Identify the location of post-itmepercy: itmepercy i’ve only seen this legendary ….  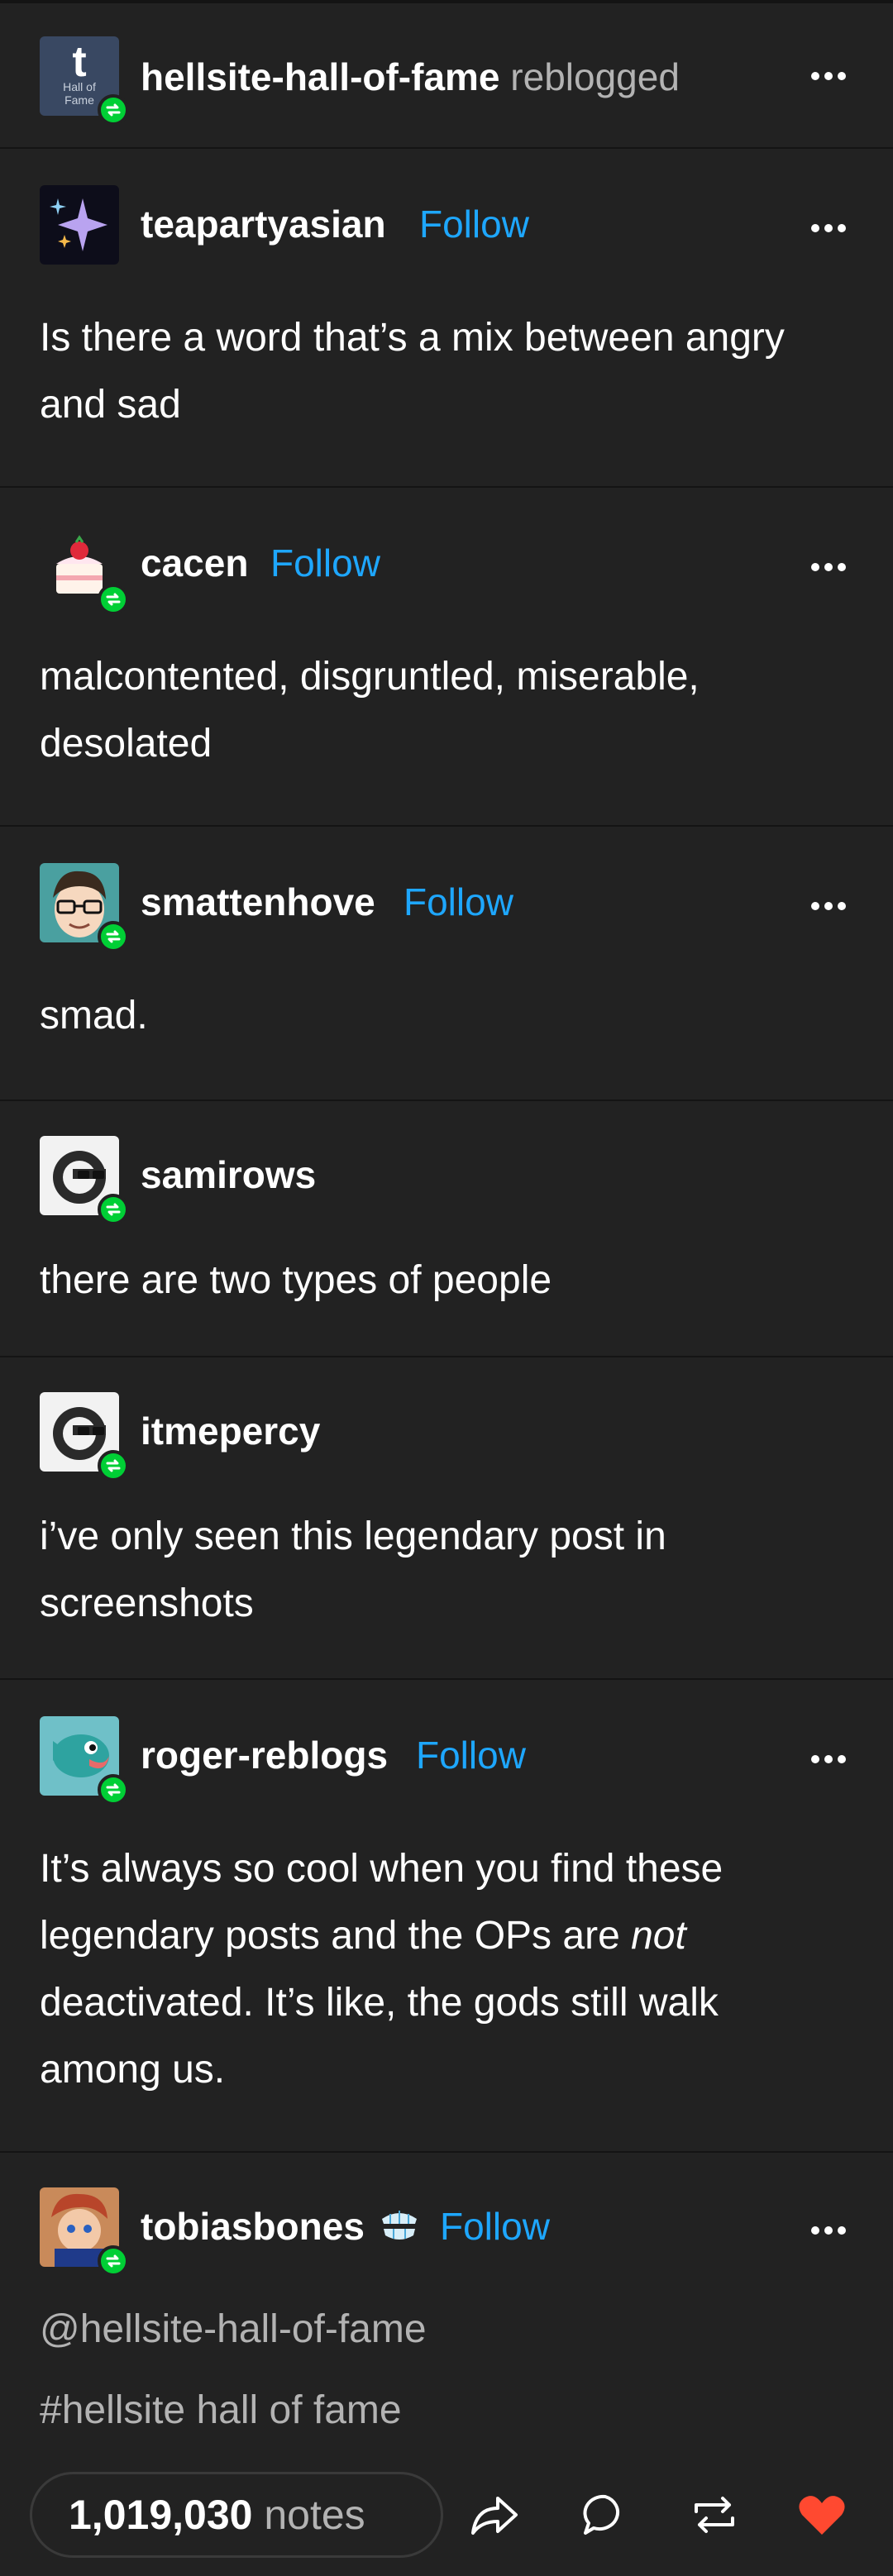
(446, 1518).